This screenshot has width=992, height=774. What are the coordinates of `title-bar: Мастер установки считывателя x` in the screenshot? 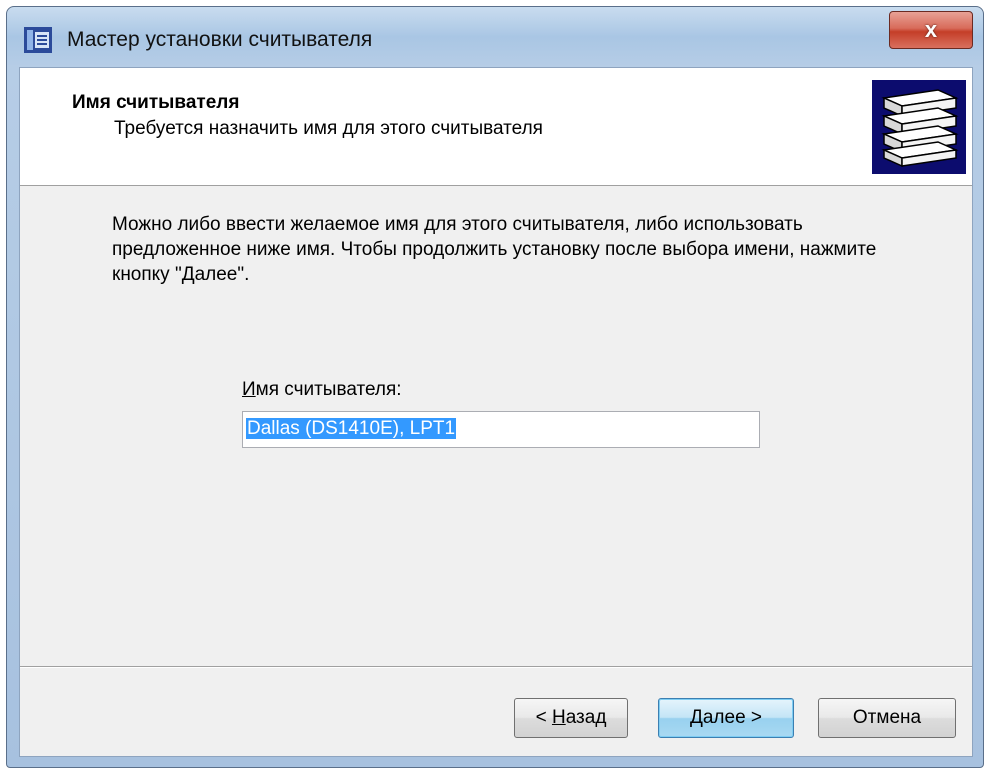 It's located at (495, 38).